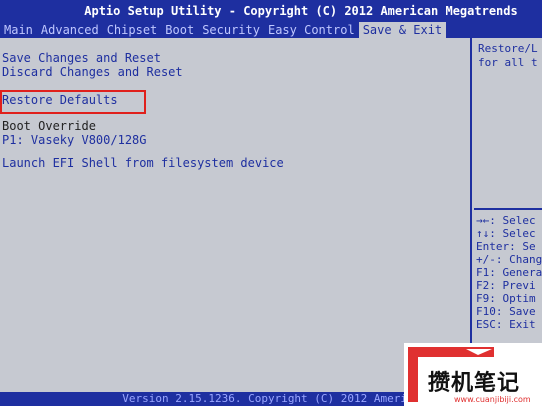  What do you see at coordinates (508, 62) in the screenshot?
I see `help-line: for all t` at bounding box center [508, 62].